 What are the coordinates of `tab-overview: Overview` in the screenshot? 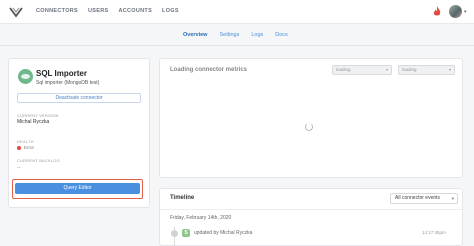 It's located at (195, 35).